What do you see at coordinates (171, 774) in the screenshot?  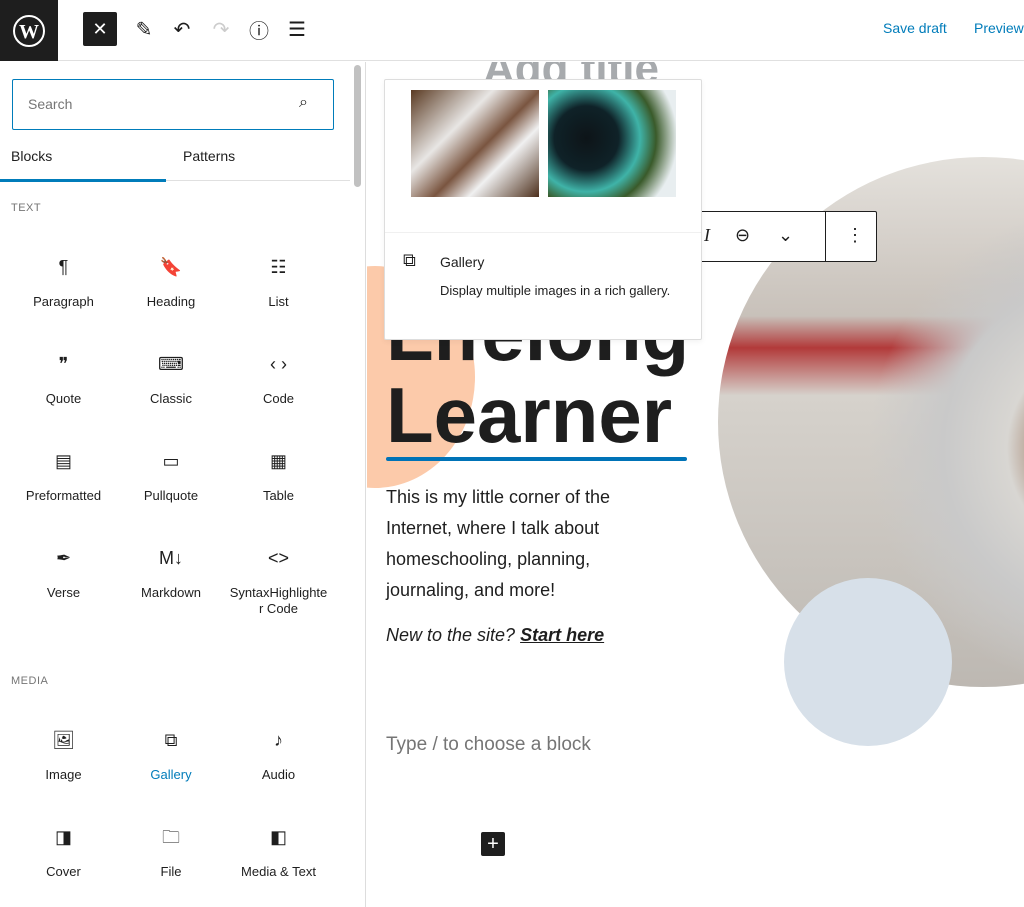 I see `block-label: Gallery` at bounding box center [171, 774].